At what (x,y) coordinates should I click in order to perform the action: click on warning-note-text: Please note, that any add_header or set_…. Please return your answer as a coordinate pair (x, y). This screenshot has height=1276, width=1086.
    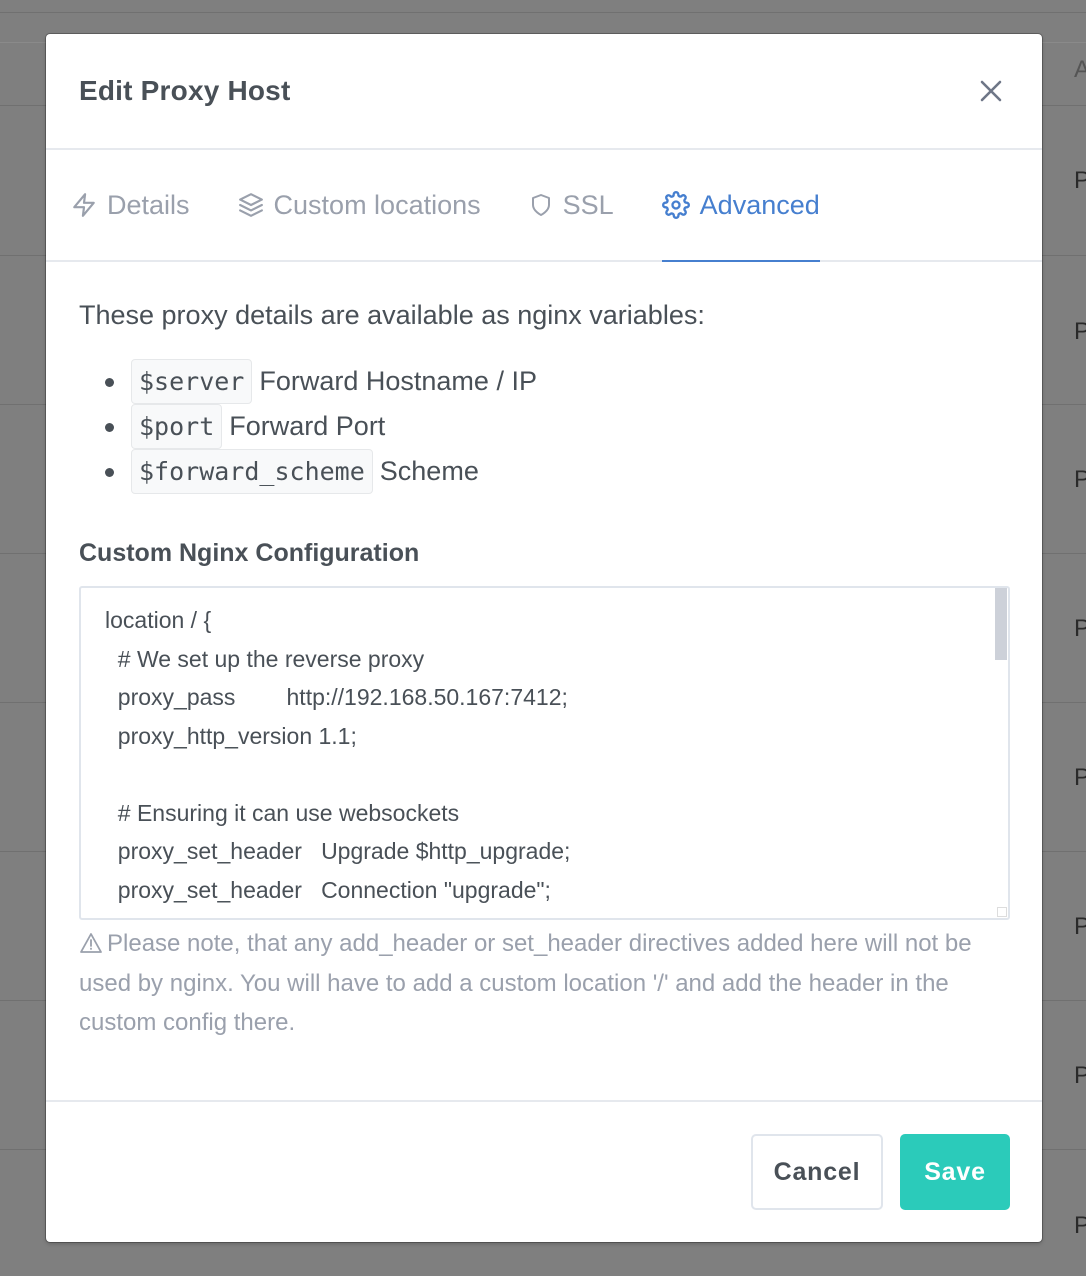
    Looking at the image, I should click on (525, 983).